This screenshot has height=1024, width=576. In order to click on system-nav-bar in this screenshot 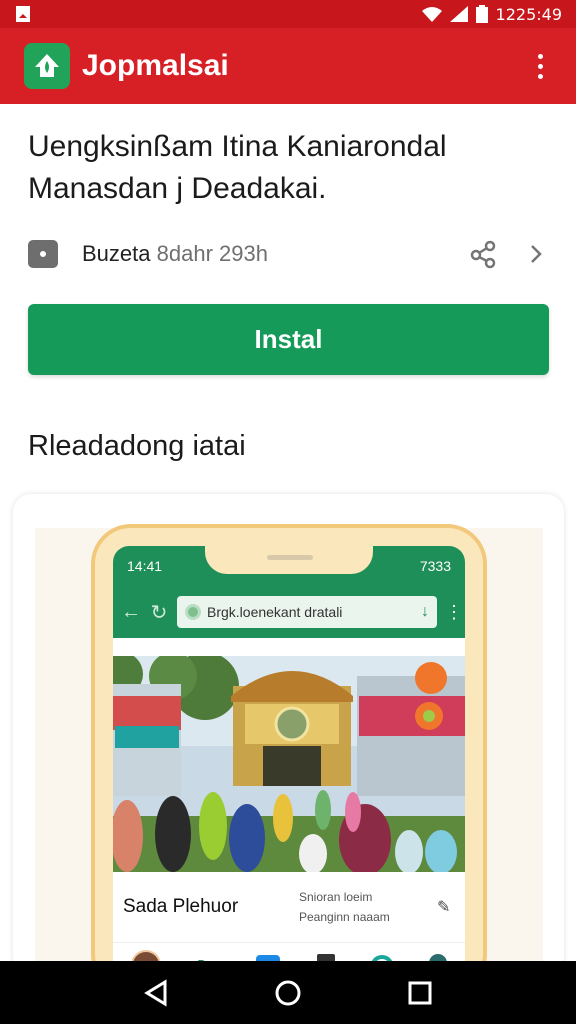, I will do `click(288, 992)`.